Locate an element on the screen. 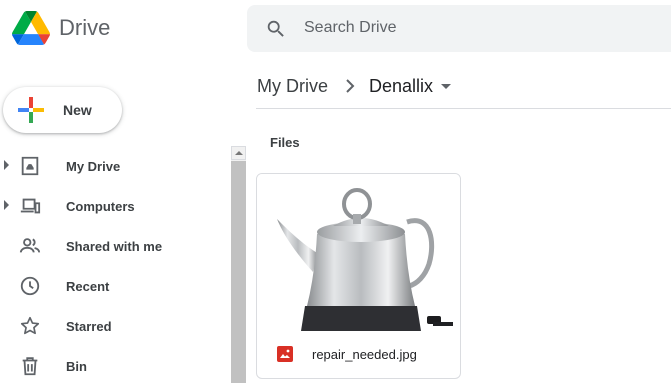  sidebar-item-label: My Drive is located at coordinates (93, 166).